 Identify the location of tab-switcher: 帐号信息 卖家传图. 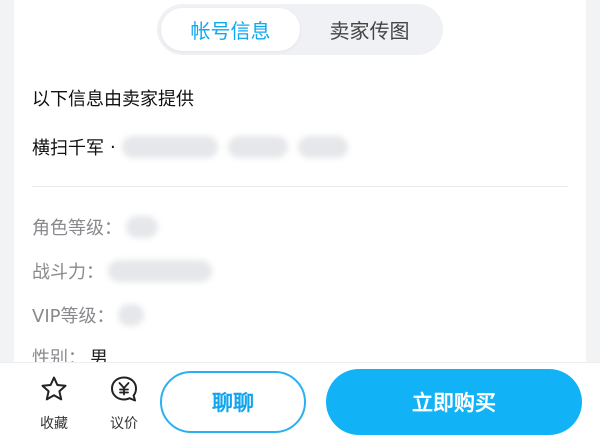
(300, 29).